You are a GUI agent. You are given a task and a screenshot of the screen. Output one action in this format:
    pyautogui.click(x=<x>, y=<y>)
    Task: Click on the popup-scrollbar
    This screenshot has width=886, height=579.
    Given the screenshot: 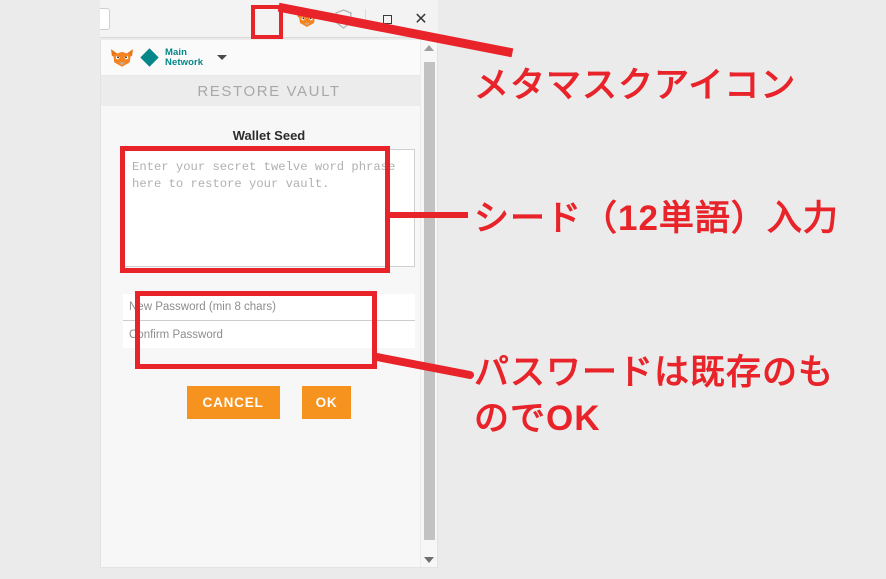 What is the action you would take?
    pyautogui.click(x=428, y=303)
    